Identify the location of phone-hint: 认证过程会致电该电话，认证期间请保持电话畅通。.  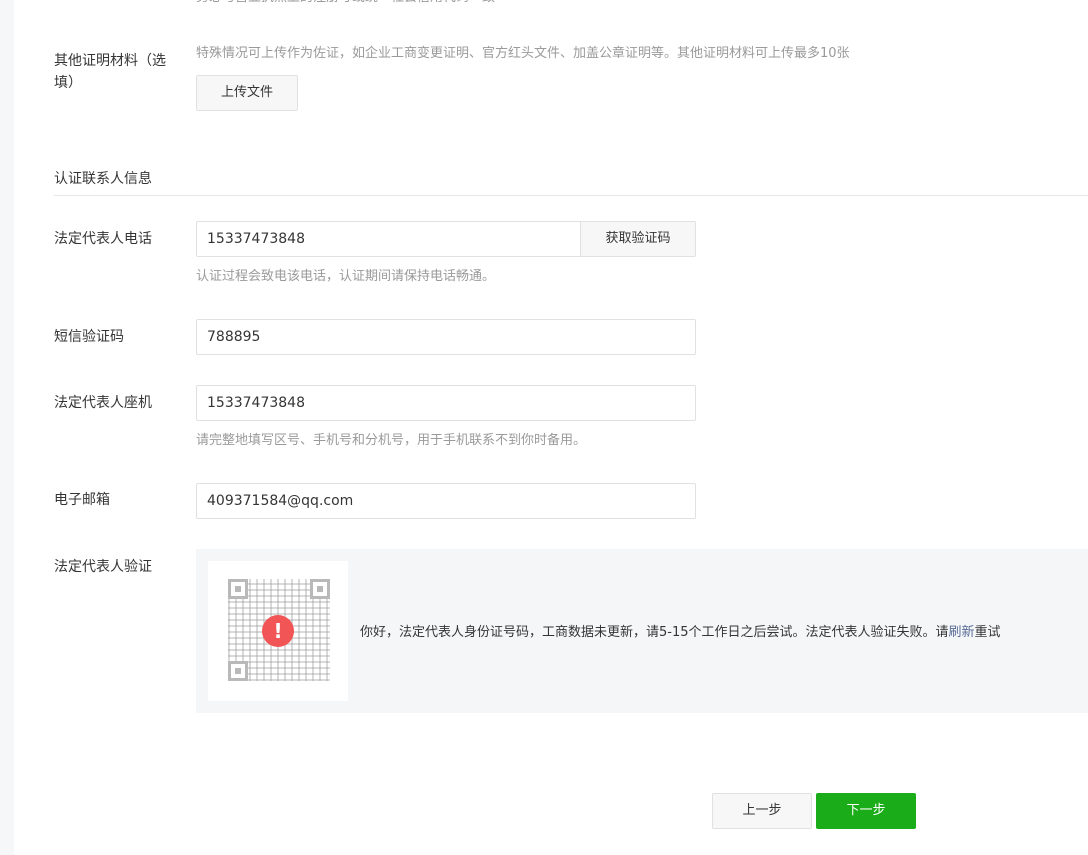
(346, 276).